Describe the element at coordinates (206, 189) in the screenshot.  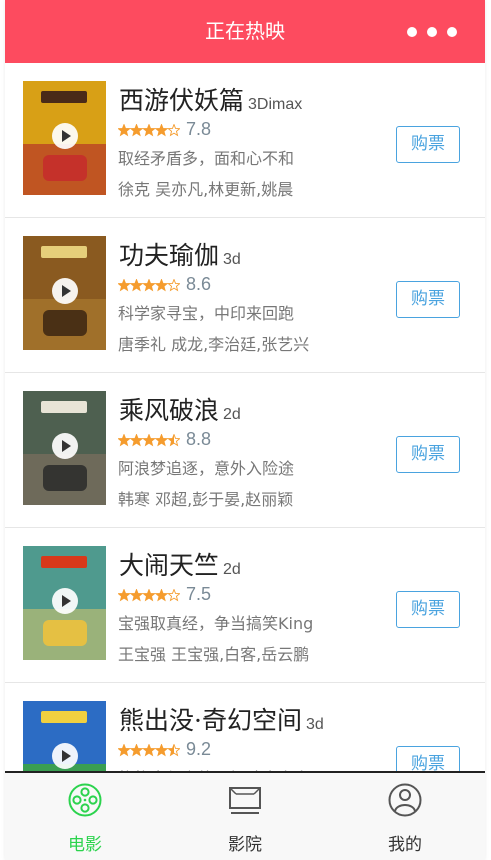
I see `movie-cast: 徐克 吴亦凡,林更新,姚晨` at that location.